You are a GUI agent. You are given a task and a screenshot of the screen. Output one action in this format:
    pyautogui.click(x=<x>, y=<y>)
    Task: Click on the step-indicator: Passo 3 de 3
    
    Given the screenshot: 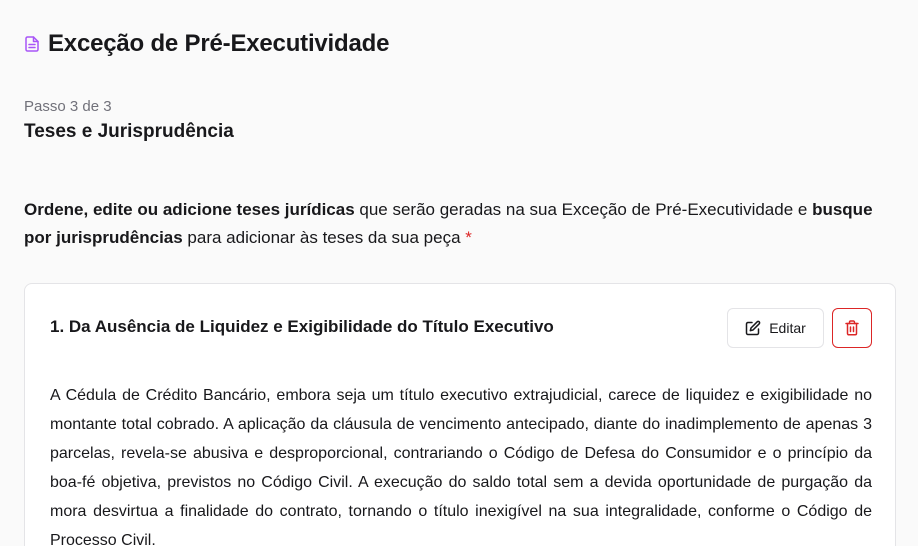 What is the action you would take?
    pyautogui.click(x=68, y=106)
    